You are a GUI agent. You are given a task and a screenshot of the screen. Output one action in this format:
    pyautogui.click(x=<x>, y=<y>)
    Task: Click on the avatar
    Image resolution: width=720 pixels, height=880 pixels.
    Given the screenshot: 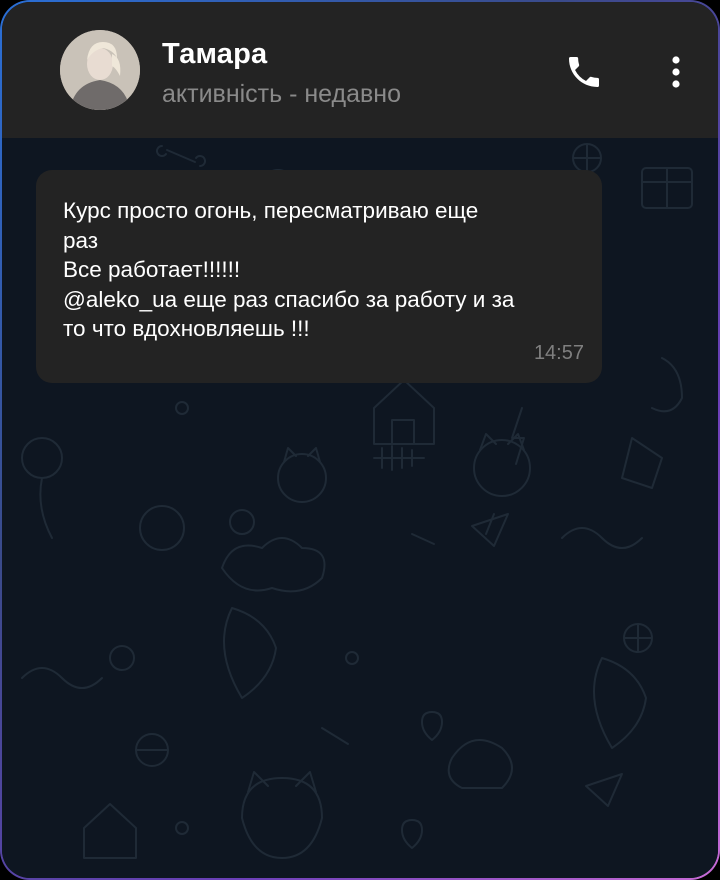 What is the action you would take?
    pyautogui.click(x=100, y=70)
    